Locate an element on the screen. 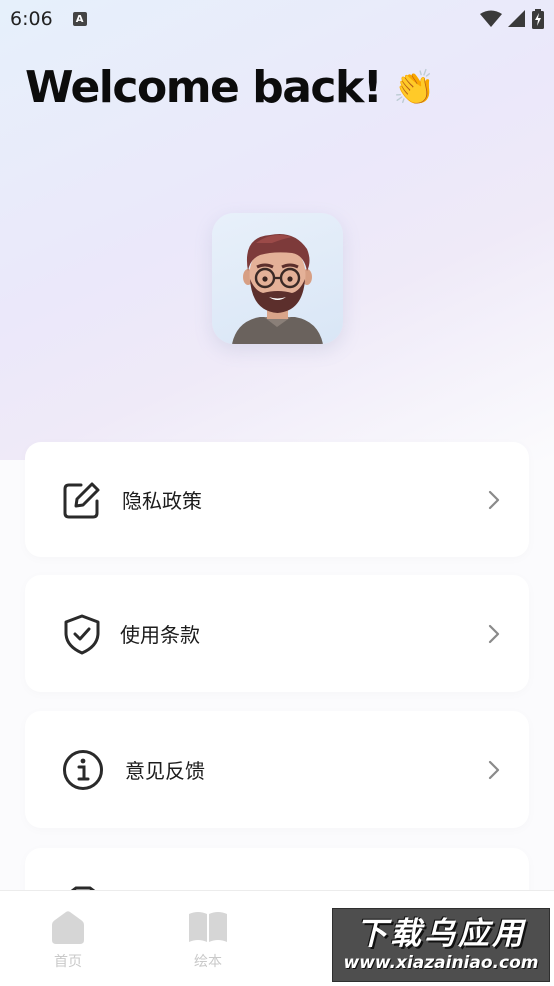  status-time: 6:06 is located at coordinates (31, 19).